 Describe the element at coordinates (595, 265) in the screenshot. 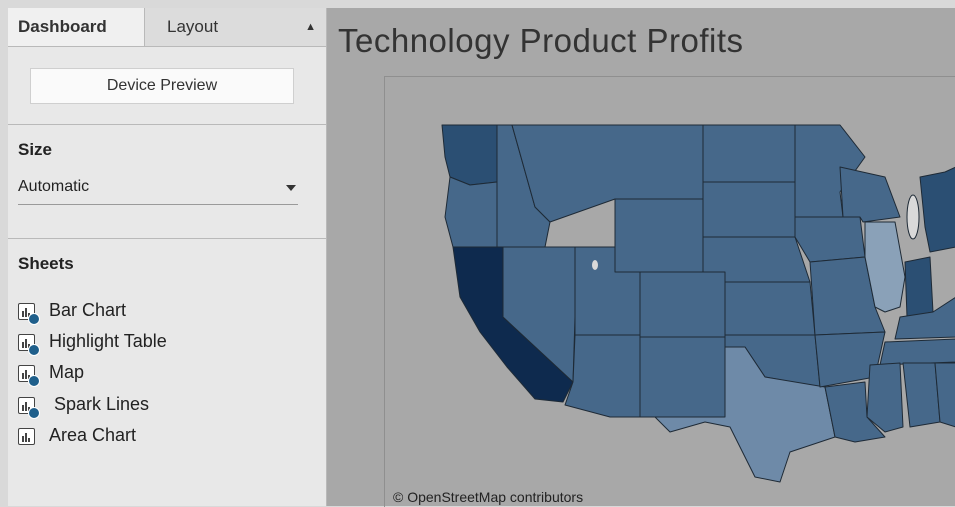

I see `great-salt-lake` at that location.